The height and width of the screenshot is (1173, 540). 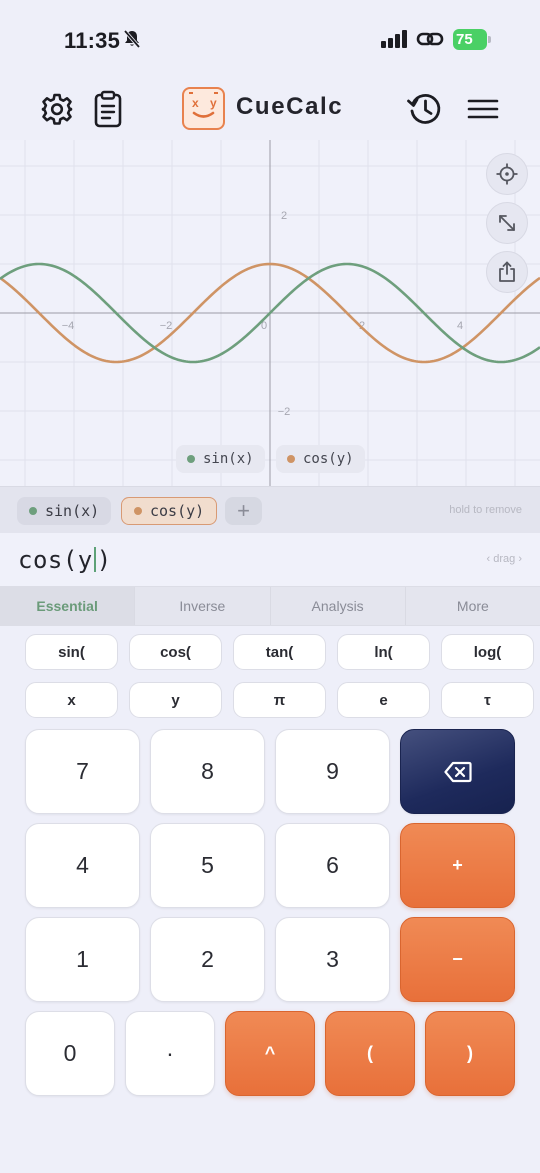 I want to click on key-0: 0, so click(x=70, y=1053).